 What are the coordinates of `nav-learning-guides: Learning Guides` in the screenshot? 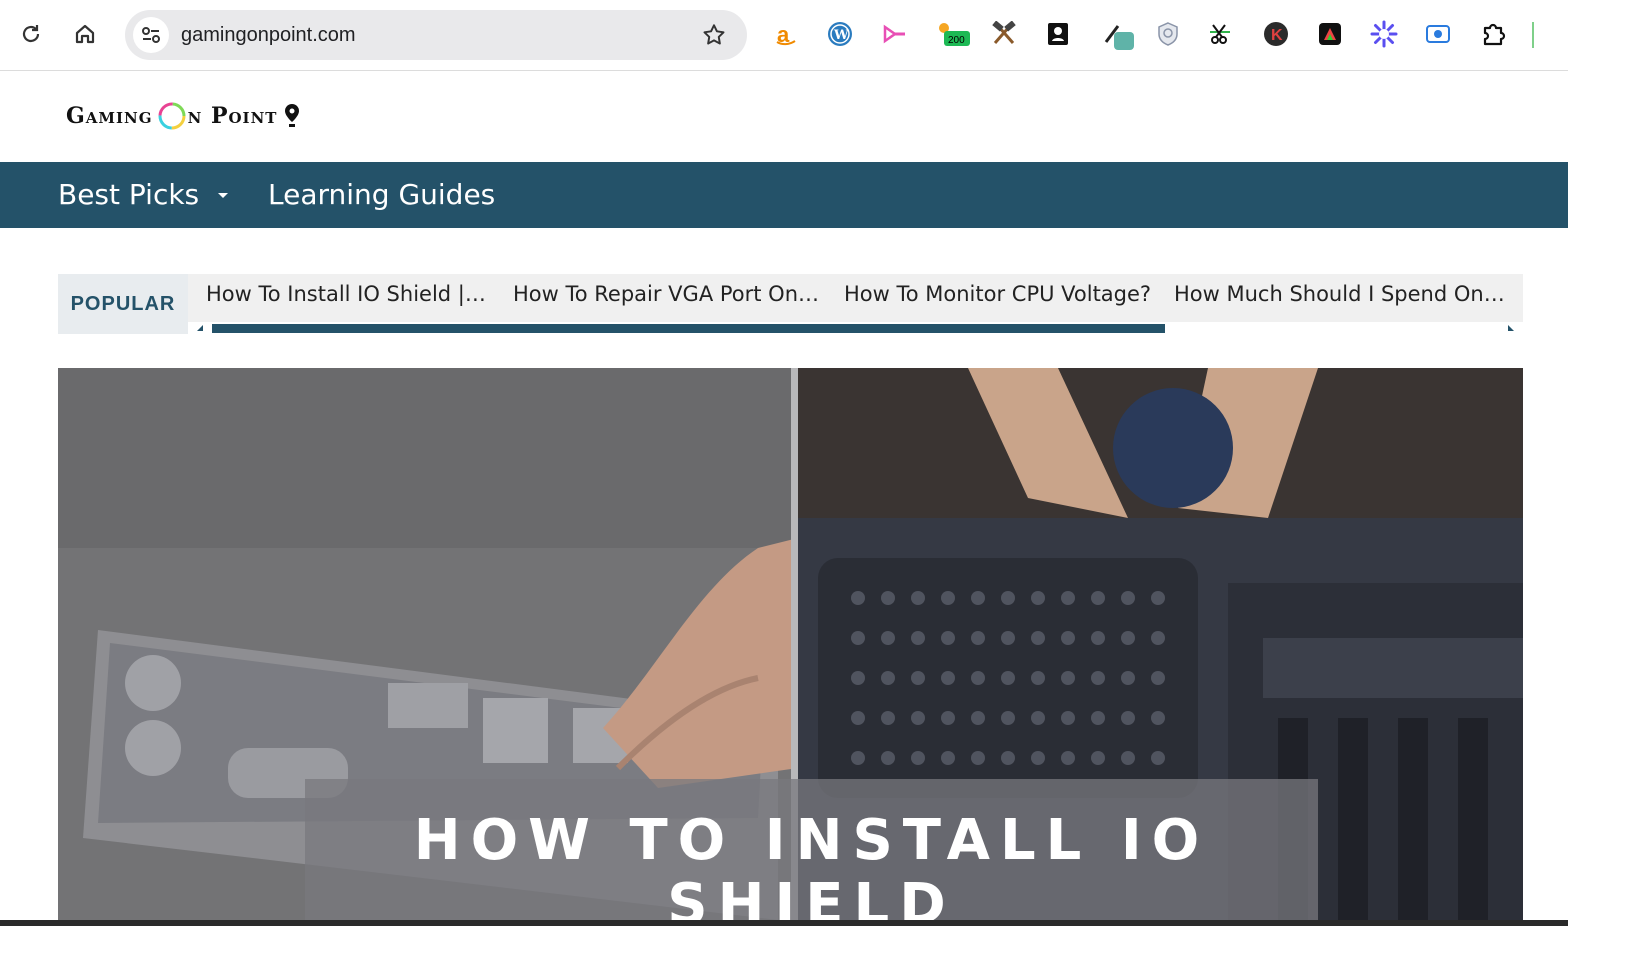 It's located at (381, 194).